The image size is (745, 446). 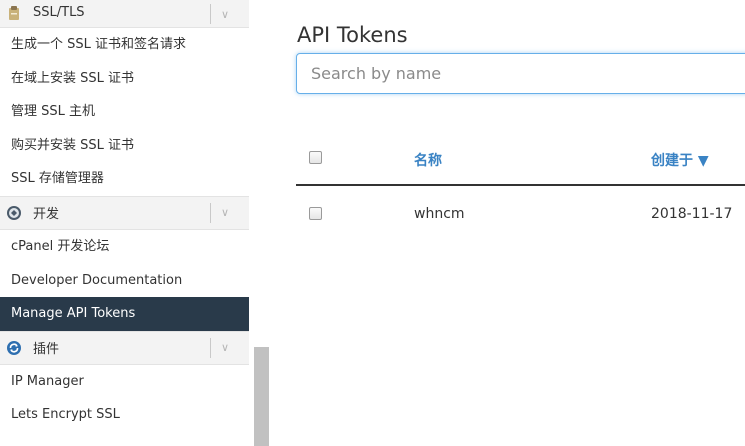 I want to click on sidebar-item-ssl-storage: SSL 存储管理器, so click(x=124, y=179).